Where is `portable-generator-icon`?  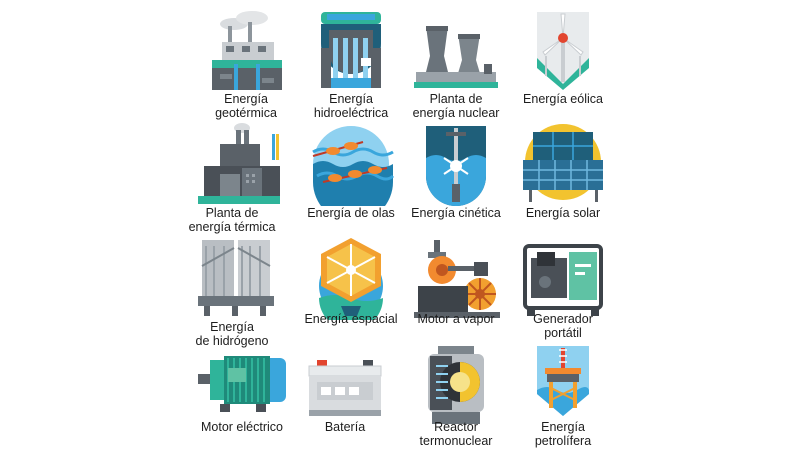
portable-generator-icon is located at coordinates (563, 278).